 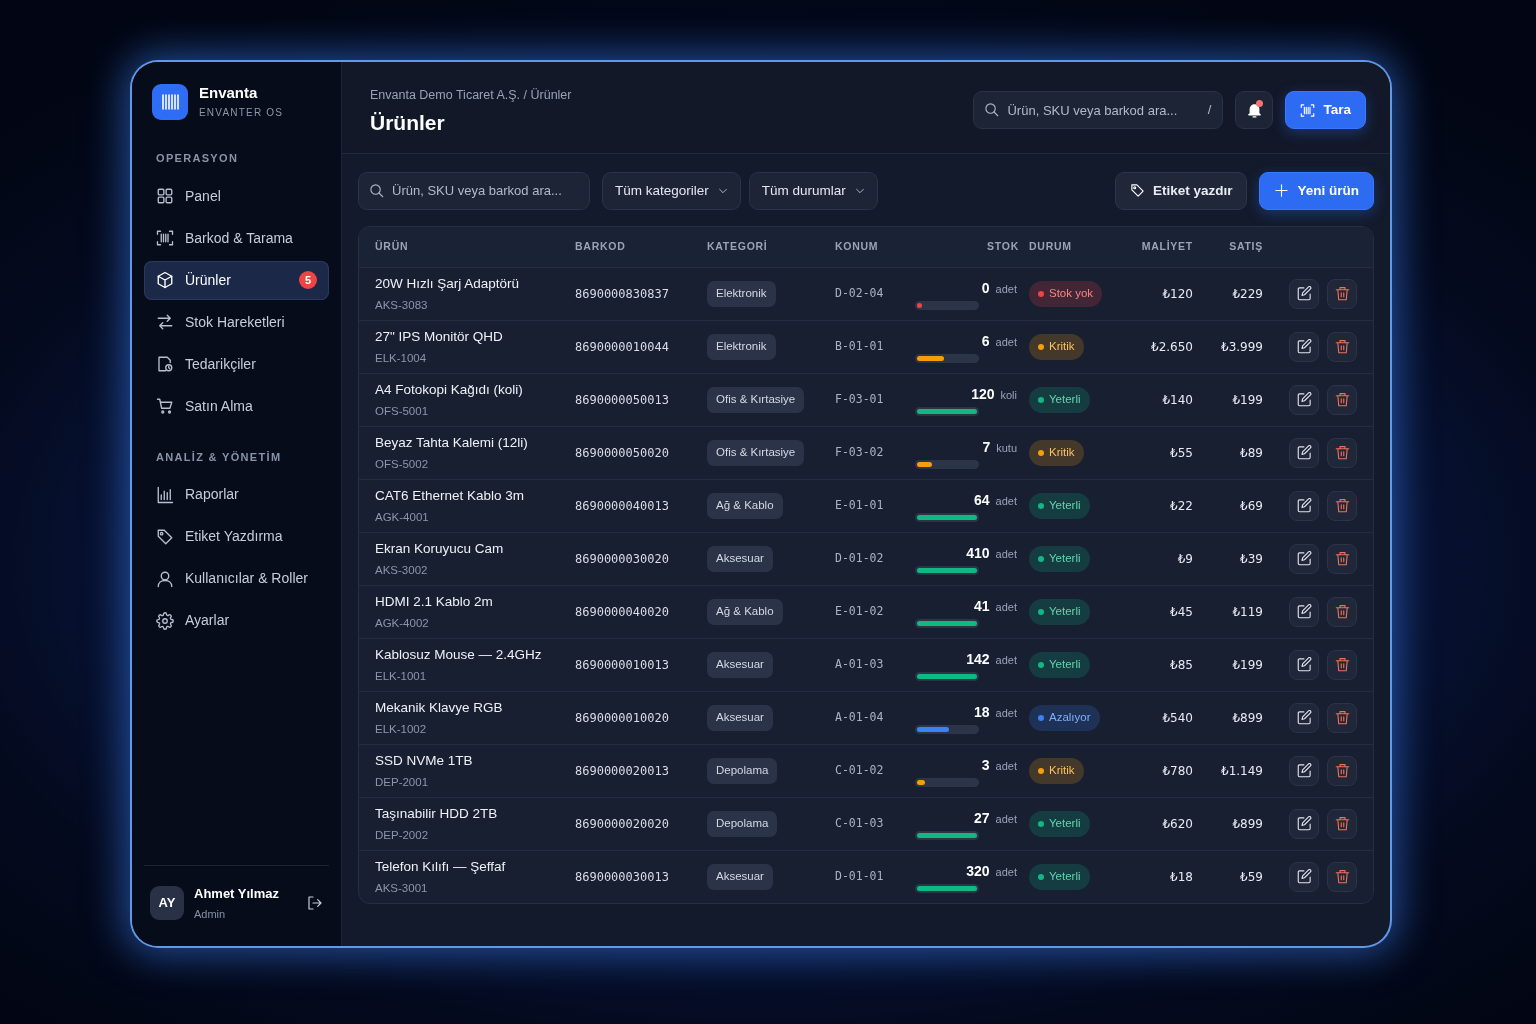 What do you see at coordinates (1181, 612) in the screenshot?
I see `cost-cell-text: ₺45` at bounding box center [1181, 612].